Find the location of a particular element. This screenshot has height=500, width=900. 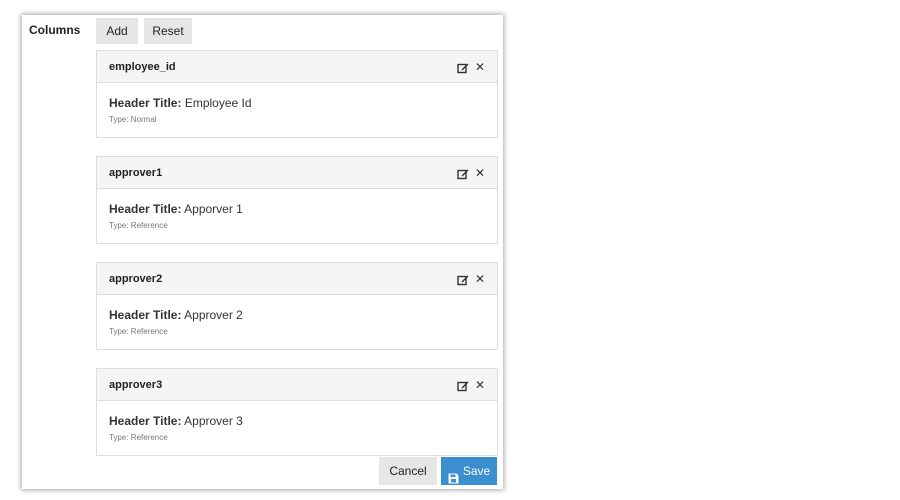

header-title-value: Employee Id is located at coordinates (218, 103).